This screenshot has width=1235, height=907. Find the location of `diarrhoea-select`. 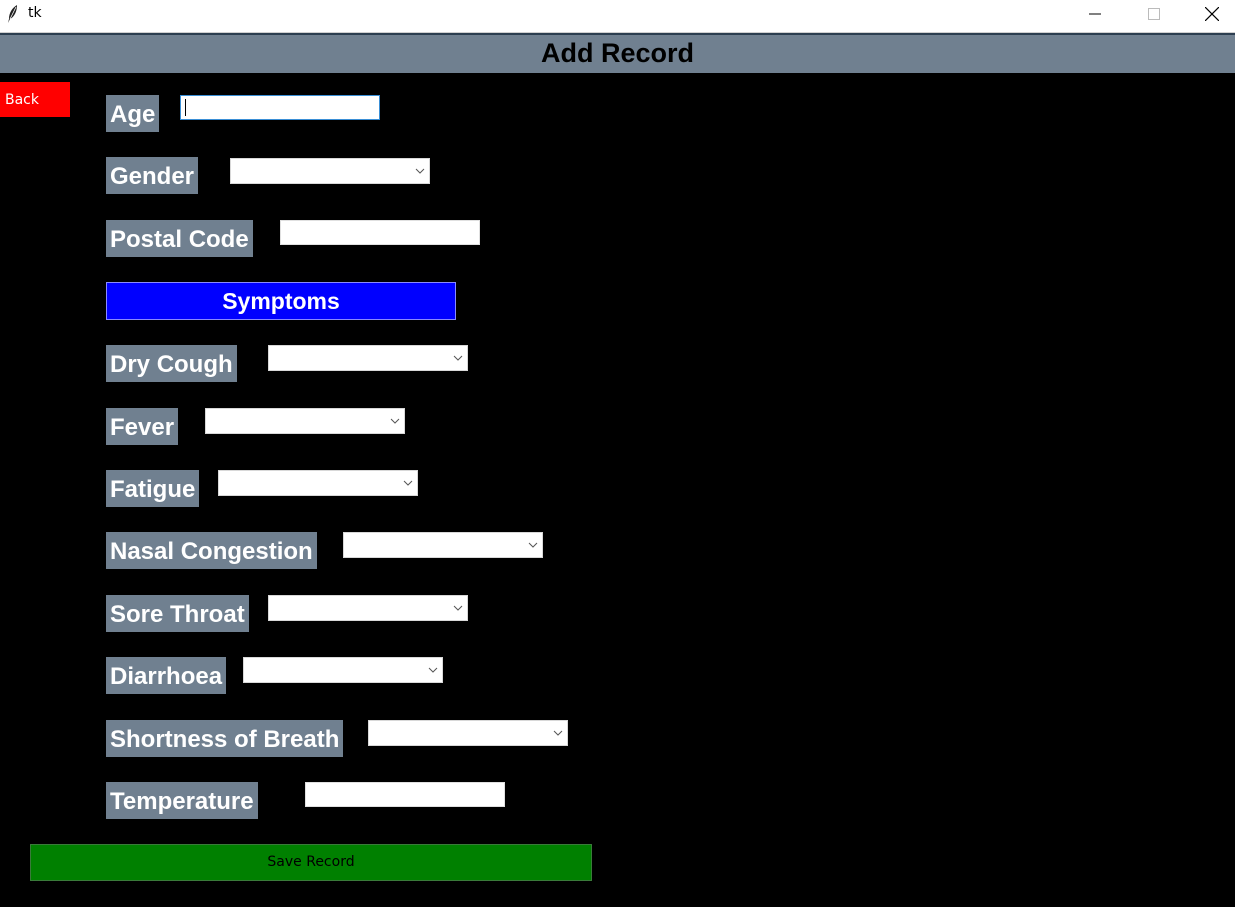

diarrhoea-select is located at coordinates (343, 670).